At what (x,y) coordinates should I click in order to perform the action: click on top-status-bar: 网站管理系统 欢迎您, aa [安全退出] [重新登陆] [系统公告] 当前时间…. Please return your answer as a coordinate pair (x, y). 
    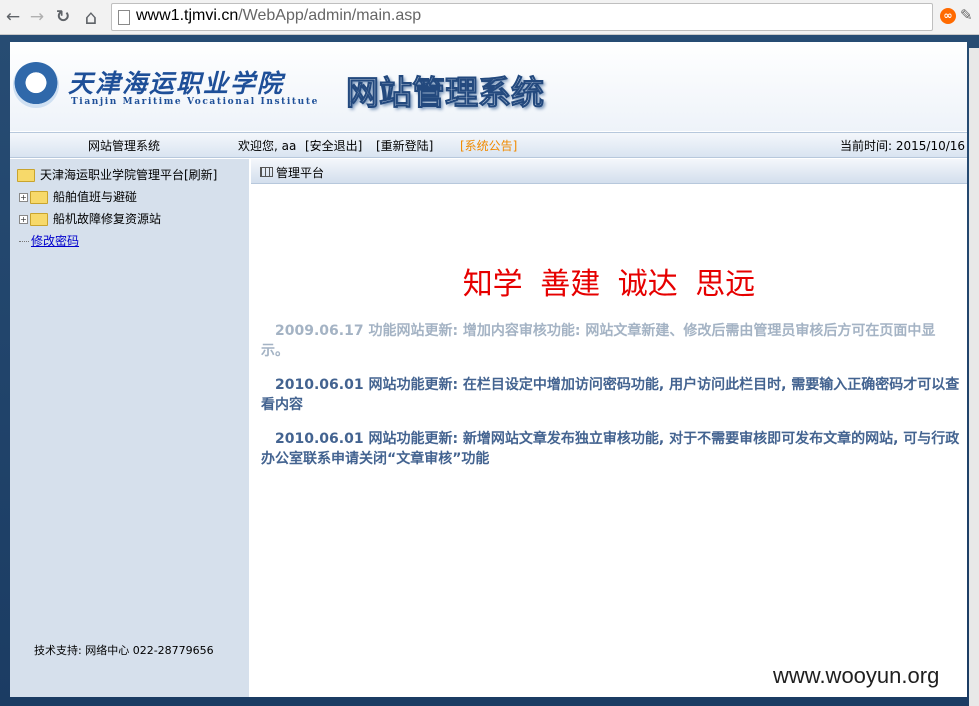
    Looking at the image, I should click on (488, 145).